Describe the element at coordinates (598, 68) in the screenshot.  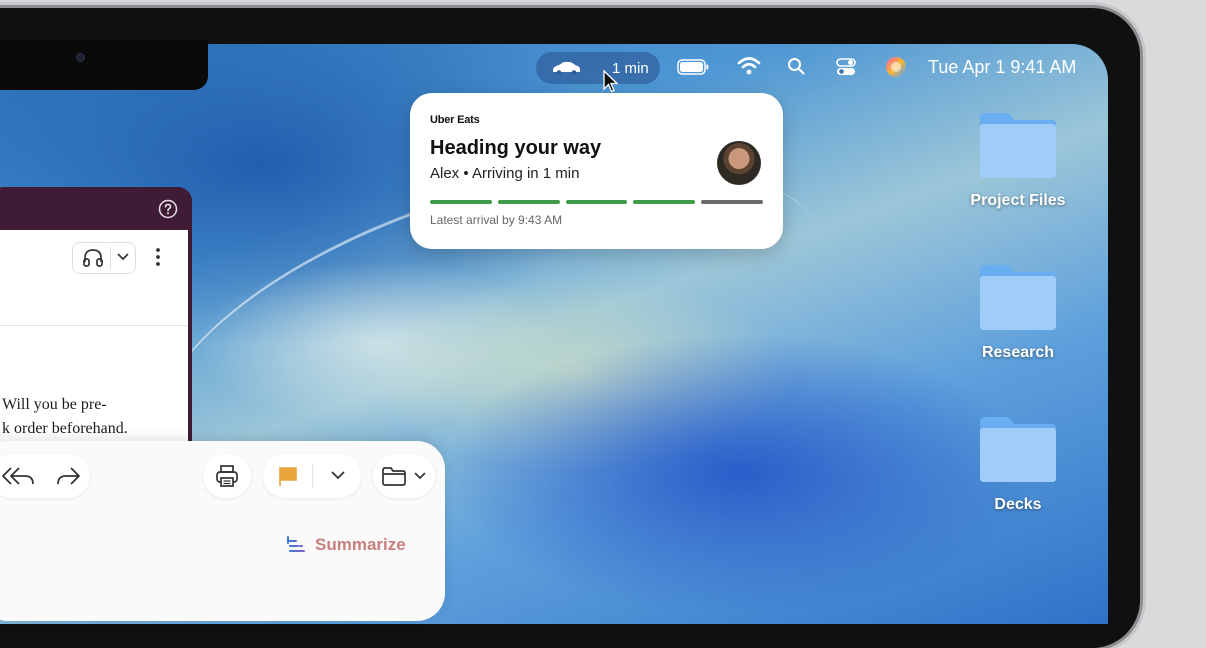
I see `live-activity-pill: 1 min` at that location.